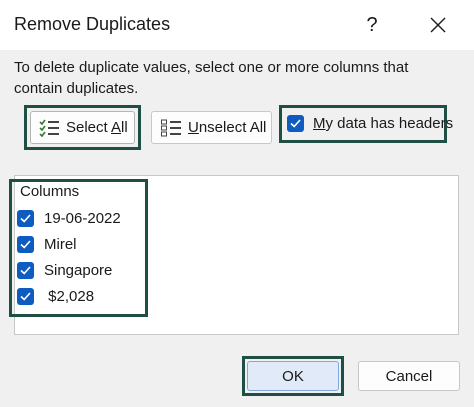  Describe the element at coordinates (372, 25) in the screenshot. I see `help-button: ?` at that location.